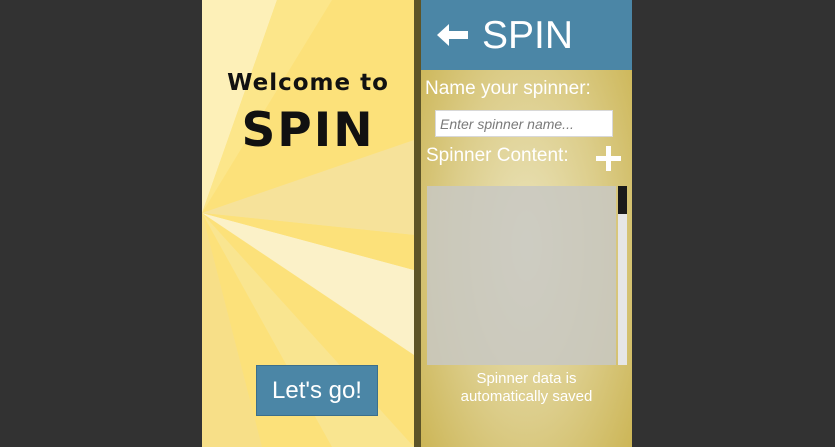 The height and width of the screenshot is (447, 835). What do you see at coordinates (526, 396) in the screenshot?
I see `autosave-note-line2: automatically saved` at bounding box center [526, 396].